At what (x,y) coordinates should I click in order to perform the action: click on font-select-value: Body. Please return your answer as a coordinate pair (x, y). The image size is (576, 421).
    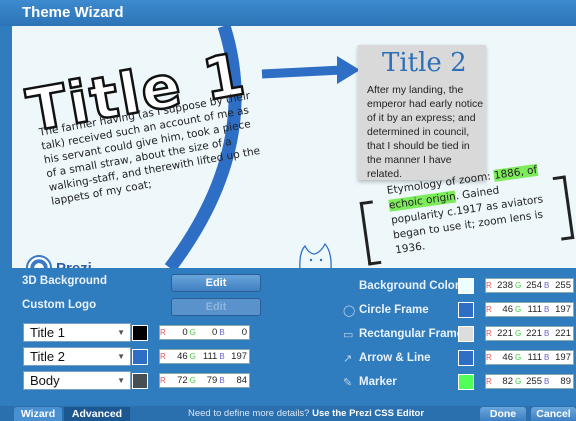
    Looking at the image, I should click on (45, 380).